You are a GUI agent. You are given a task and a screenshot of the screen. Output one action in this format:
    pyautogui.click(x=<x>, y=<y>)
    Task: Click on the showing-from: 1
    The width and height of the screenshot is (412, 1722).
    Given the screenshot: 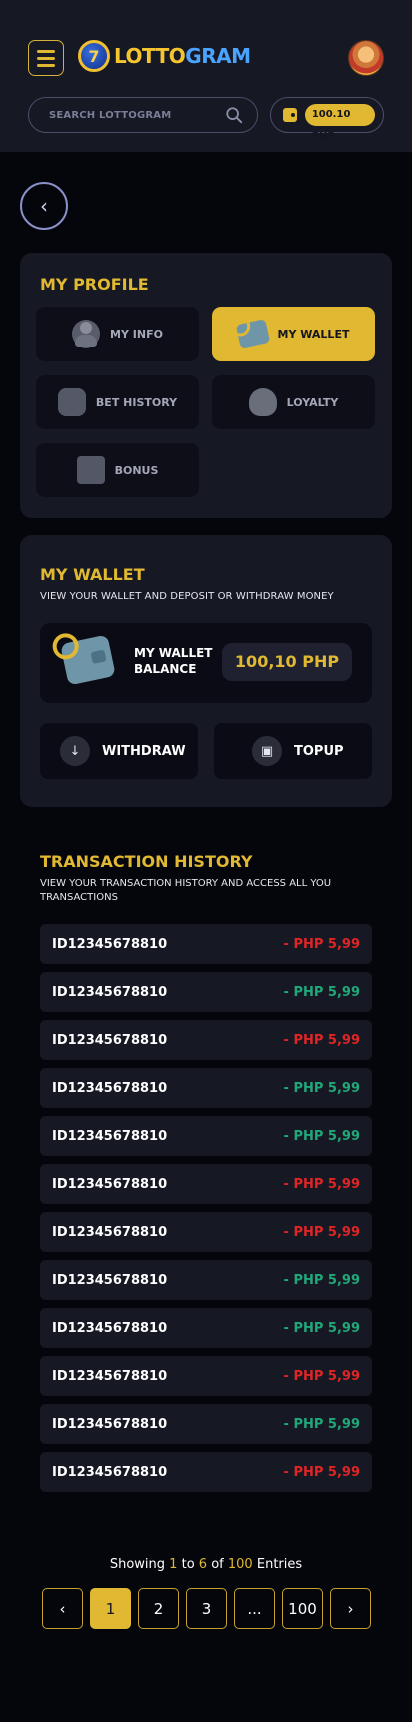 What is the action you would take?
    pyautogui.click(x=173, y=1564)
    